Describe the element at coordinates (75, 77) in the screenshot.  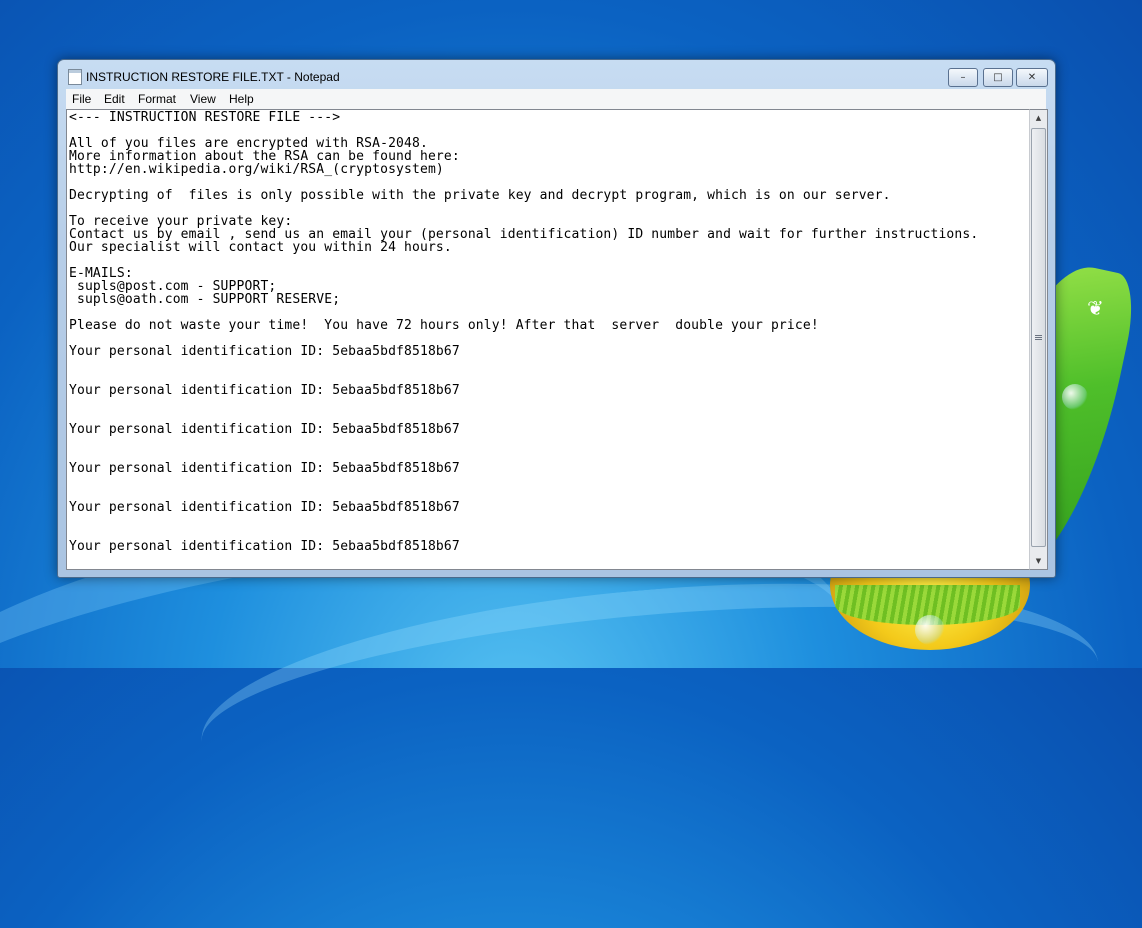
I see `notepad-icon` at that location.